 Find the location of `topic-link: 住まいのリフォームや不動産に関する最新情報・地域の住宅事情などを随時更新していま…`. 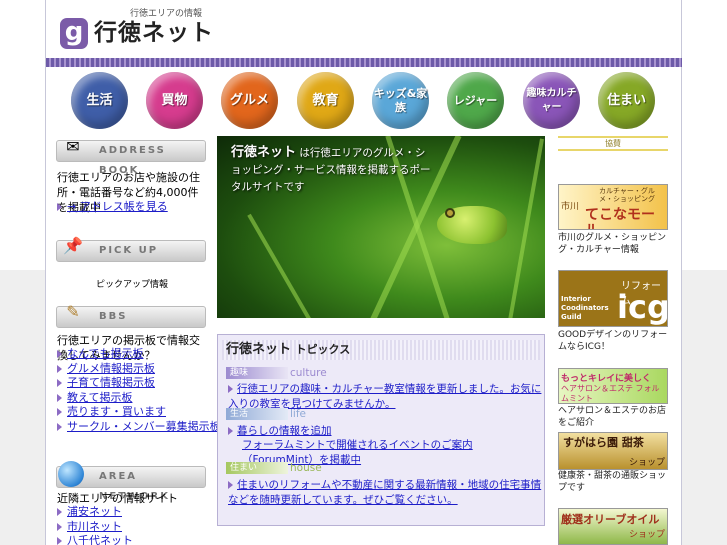

topic-link: 住まいのリフォームや不動産に関する最新情報・地域の住宅事情などを随時更新していま… is located at coordinates (385, 493).